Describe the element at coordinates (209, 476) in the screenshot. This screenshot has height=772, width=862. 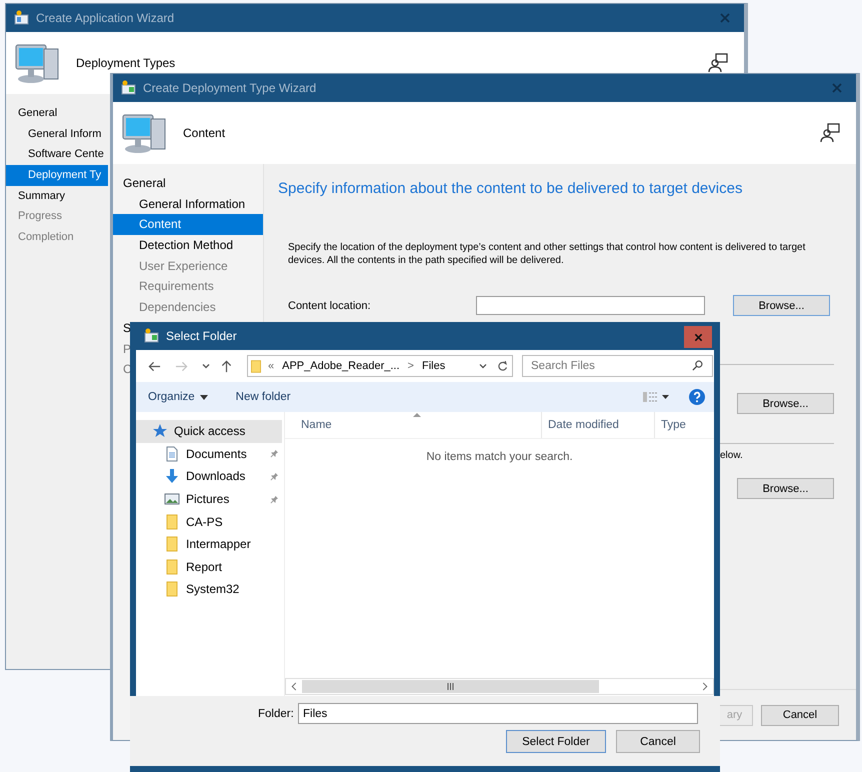
I see `navigation-item: Downloads` at that location.